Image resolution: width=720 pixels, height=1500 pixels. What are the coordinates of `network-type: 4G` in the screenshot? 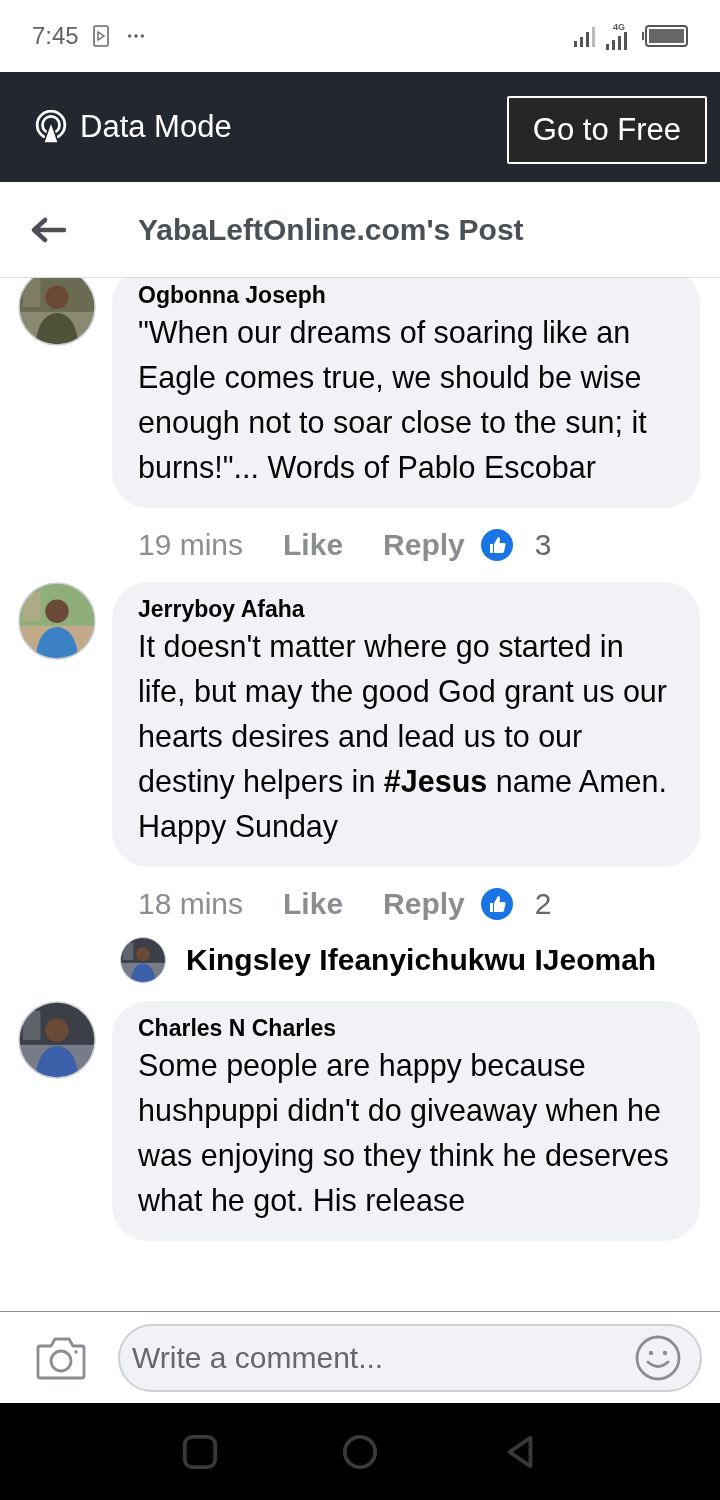 It's located at (619, 27).